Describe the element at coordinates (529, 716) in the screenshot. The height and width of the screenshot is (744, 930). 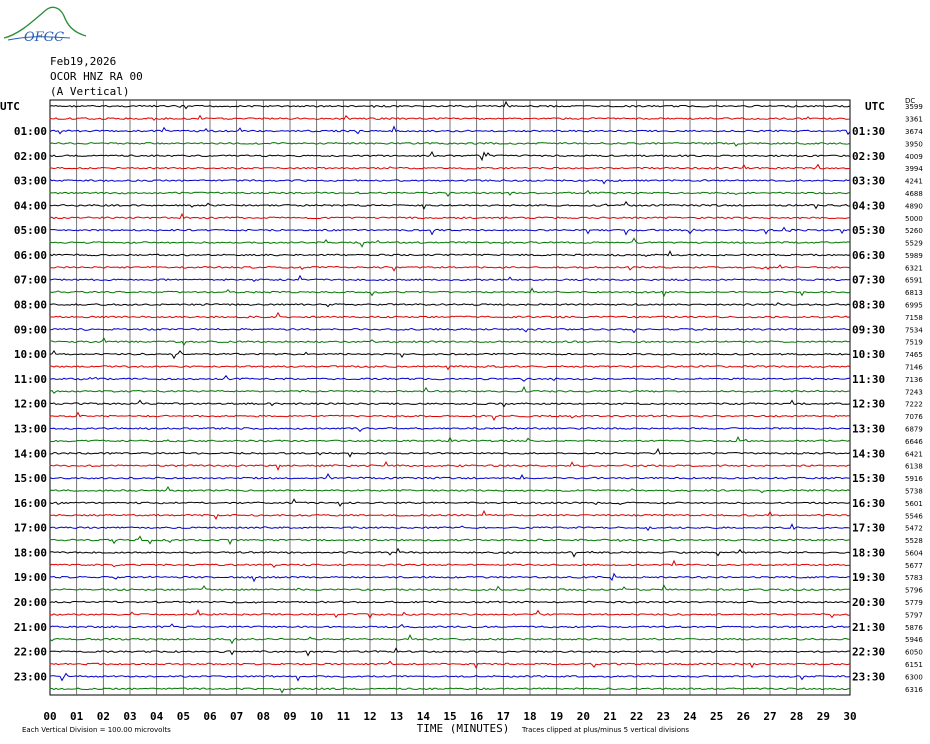
I see `x-tick-label: 18` at that location.